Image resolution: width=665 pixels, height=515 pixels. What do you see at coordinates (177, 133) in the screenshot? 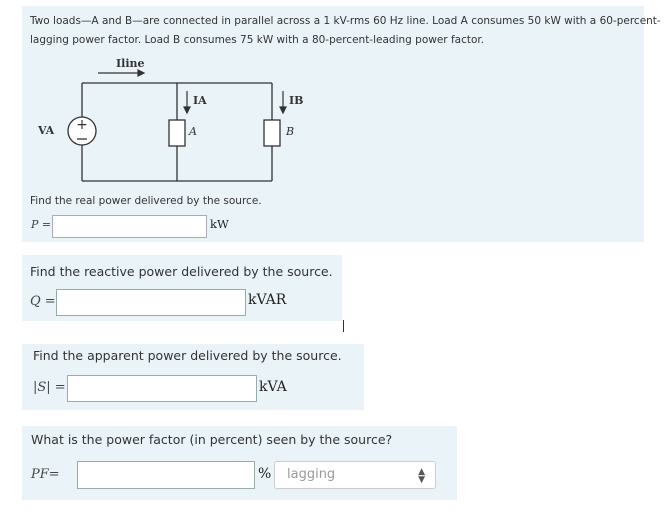
I see `load-a-box` at bounding box center [177, 133].